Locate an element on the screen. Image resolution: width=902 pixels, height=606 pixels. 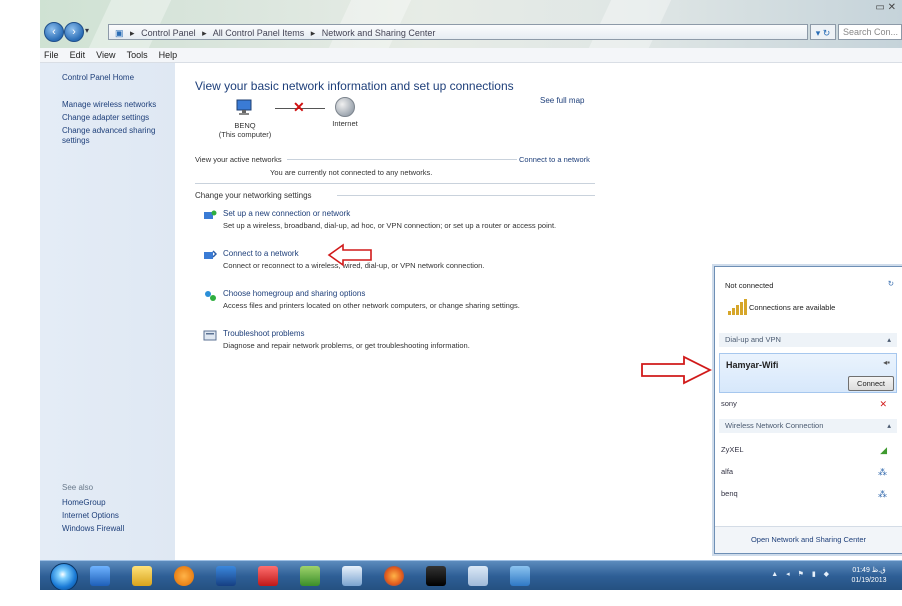
control-panel-home-link: Control Panel Home is located at coordinates (116, 78).